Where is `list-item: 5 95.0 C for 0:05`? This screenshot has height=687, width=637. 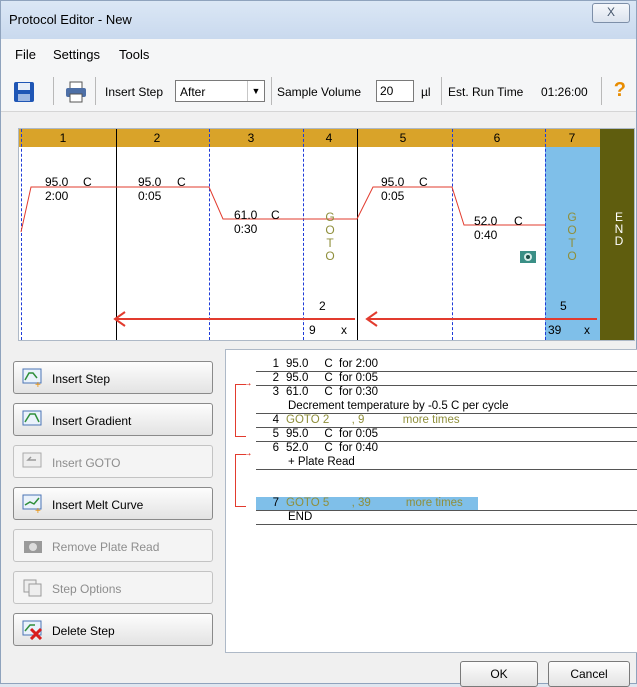 list-item: 5 95.0 C for 0:05 is located at coordinates (431, 435).